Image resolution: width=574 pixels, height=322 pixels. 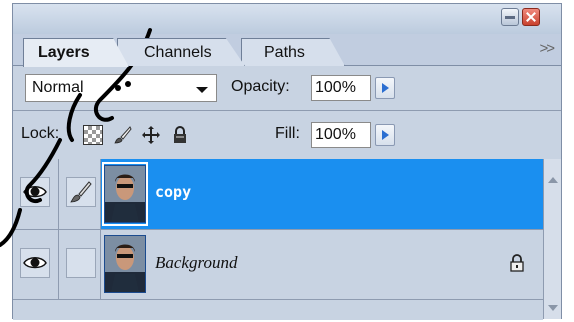 I want to click on blend-options-row: Normal Opacity: 100%, so click(x=287, y=88).